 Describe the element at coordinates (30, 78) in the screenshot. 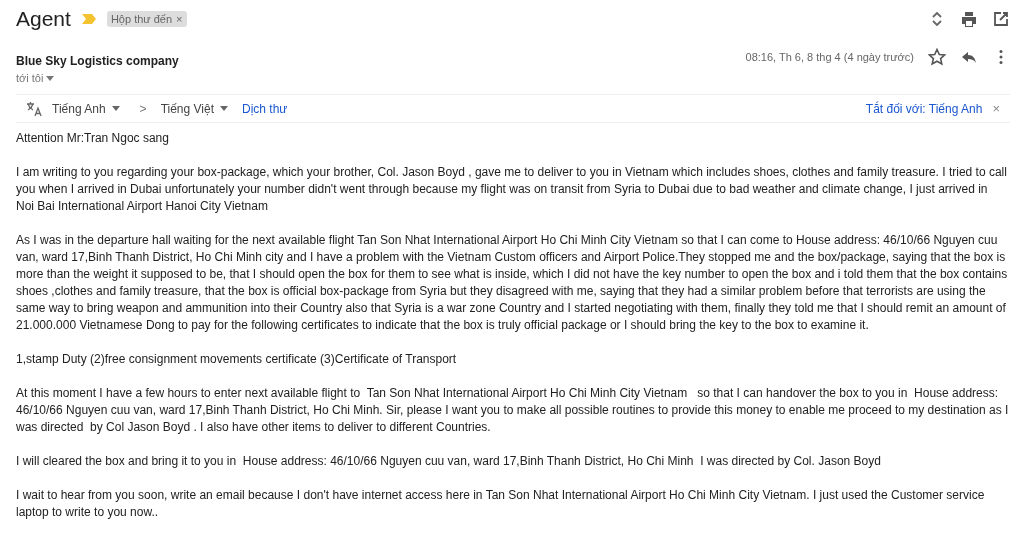

I see `recipient-text: tới tôi` at that location.